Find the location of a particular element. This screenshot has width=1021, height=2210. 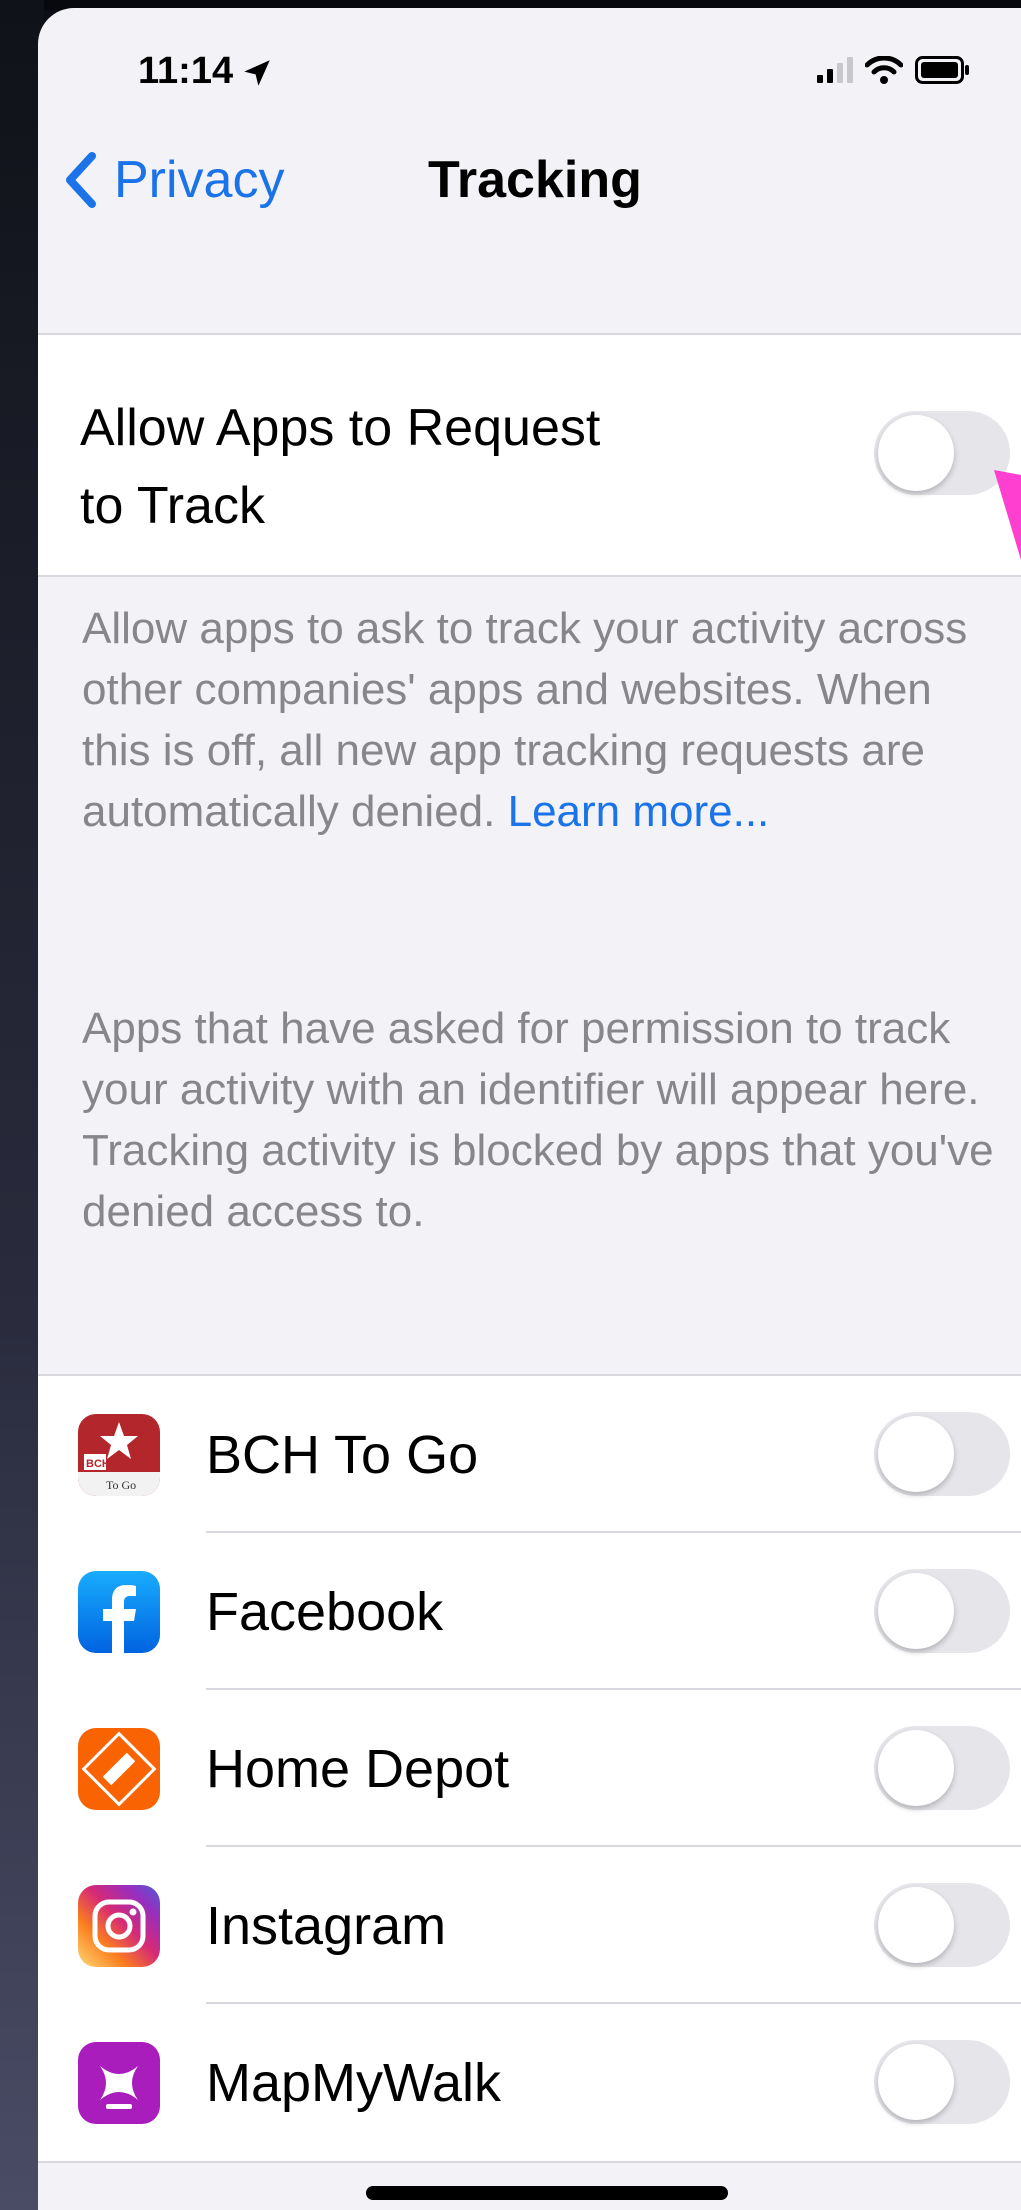

status-bar: 11:14 is located at coordinates (529, 68).